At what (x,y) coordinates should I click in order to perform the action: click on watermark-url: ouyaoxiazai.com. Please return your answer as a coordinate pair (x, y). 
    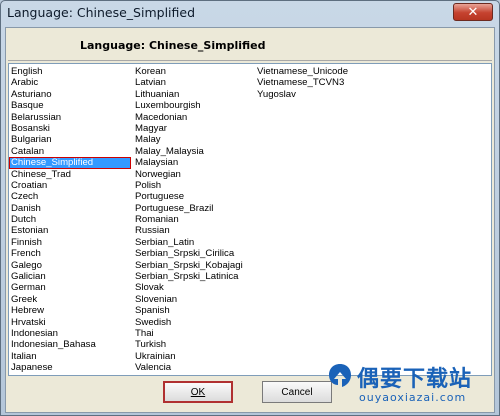
    Looking at the image, I should click on (413, 397).